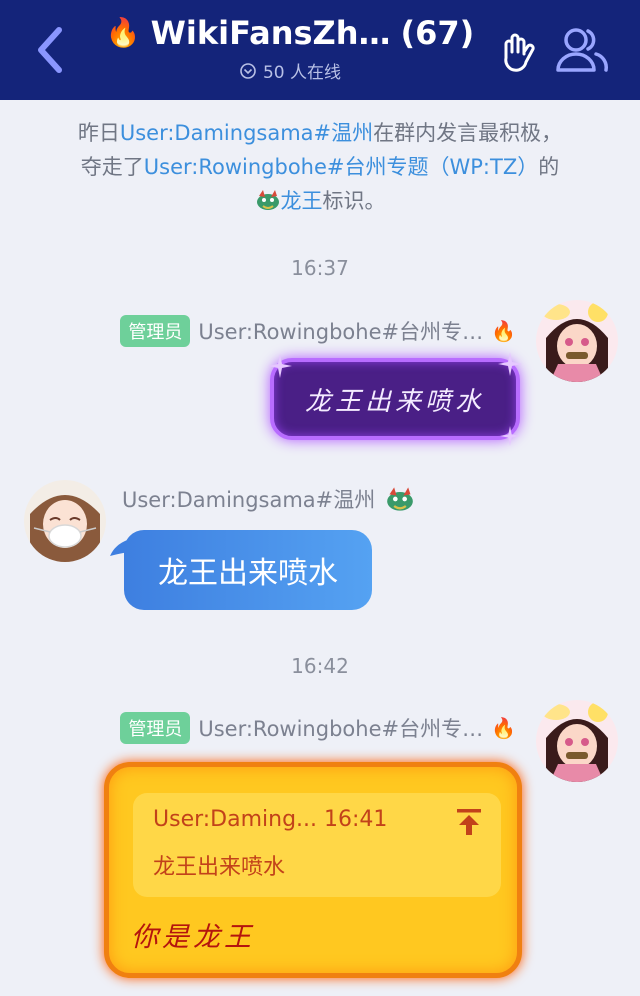  Describe the element at coordinates (549, 167) in the screenshot. I see `notice-text: 的` at that location.